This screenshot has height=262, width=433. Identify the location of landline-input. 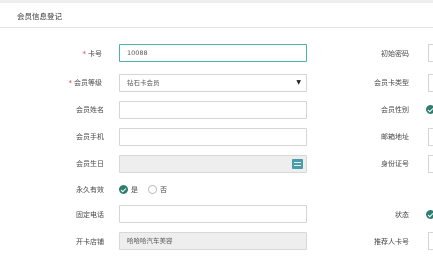
(213, 214).